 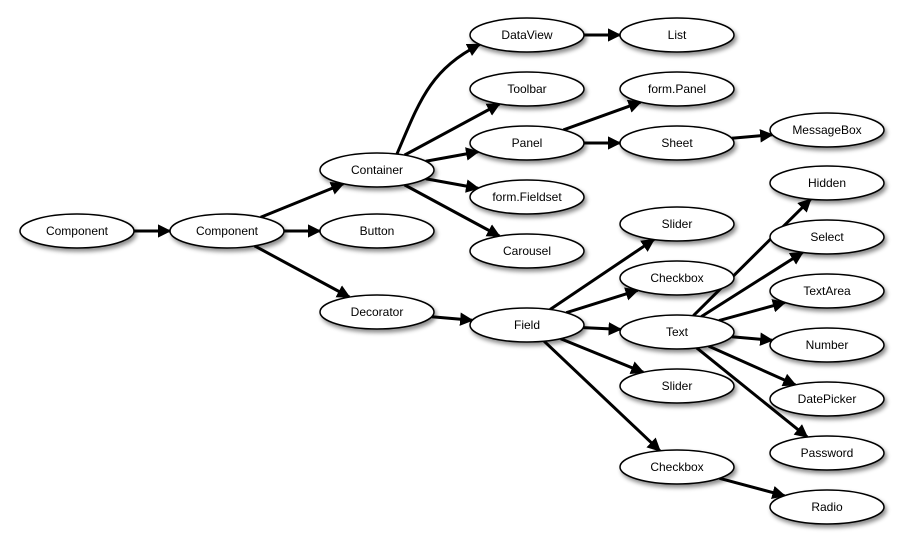 What do you see at coordinates (452, 319) in the screenshot?
I see `edge-decorator-to-field` at bounding box center [452, 319].